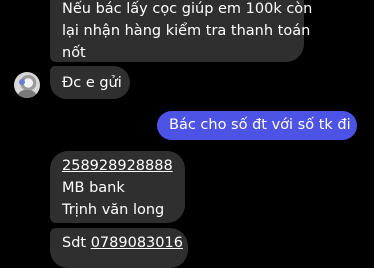  I want to click on message-bubble-incoming: 258928928888 MB bank Trịnh văn long, so click(117, 187).